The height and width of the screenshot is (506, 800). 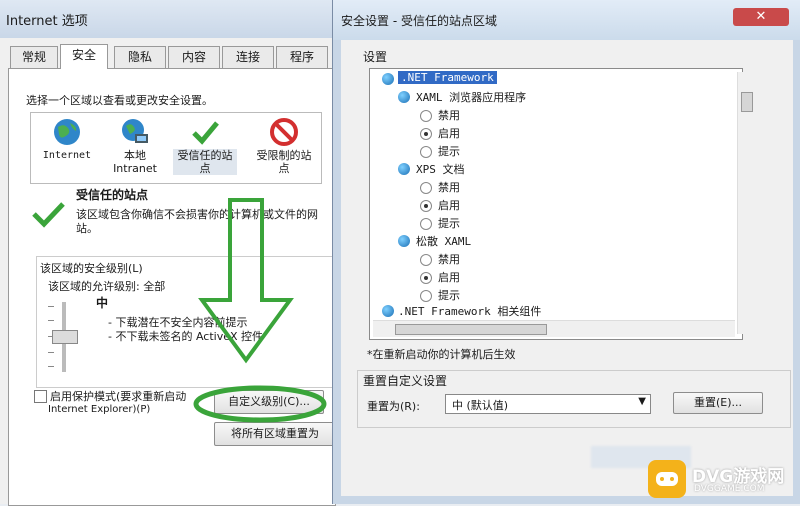 I want to click on zone-label: 受限制的站 点, so click(x=284, y=162).